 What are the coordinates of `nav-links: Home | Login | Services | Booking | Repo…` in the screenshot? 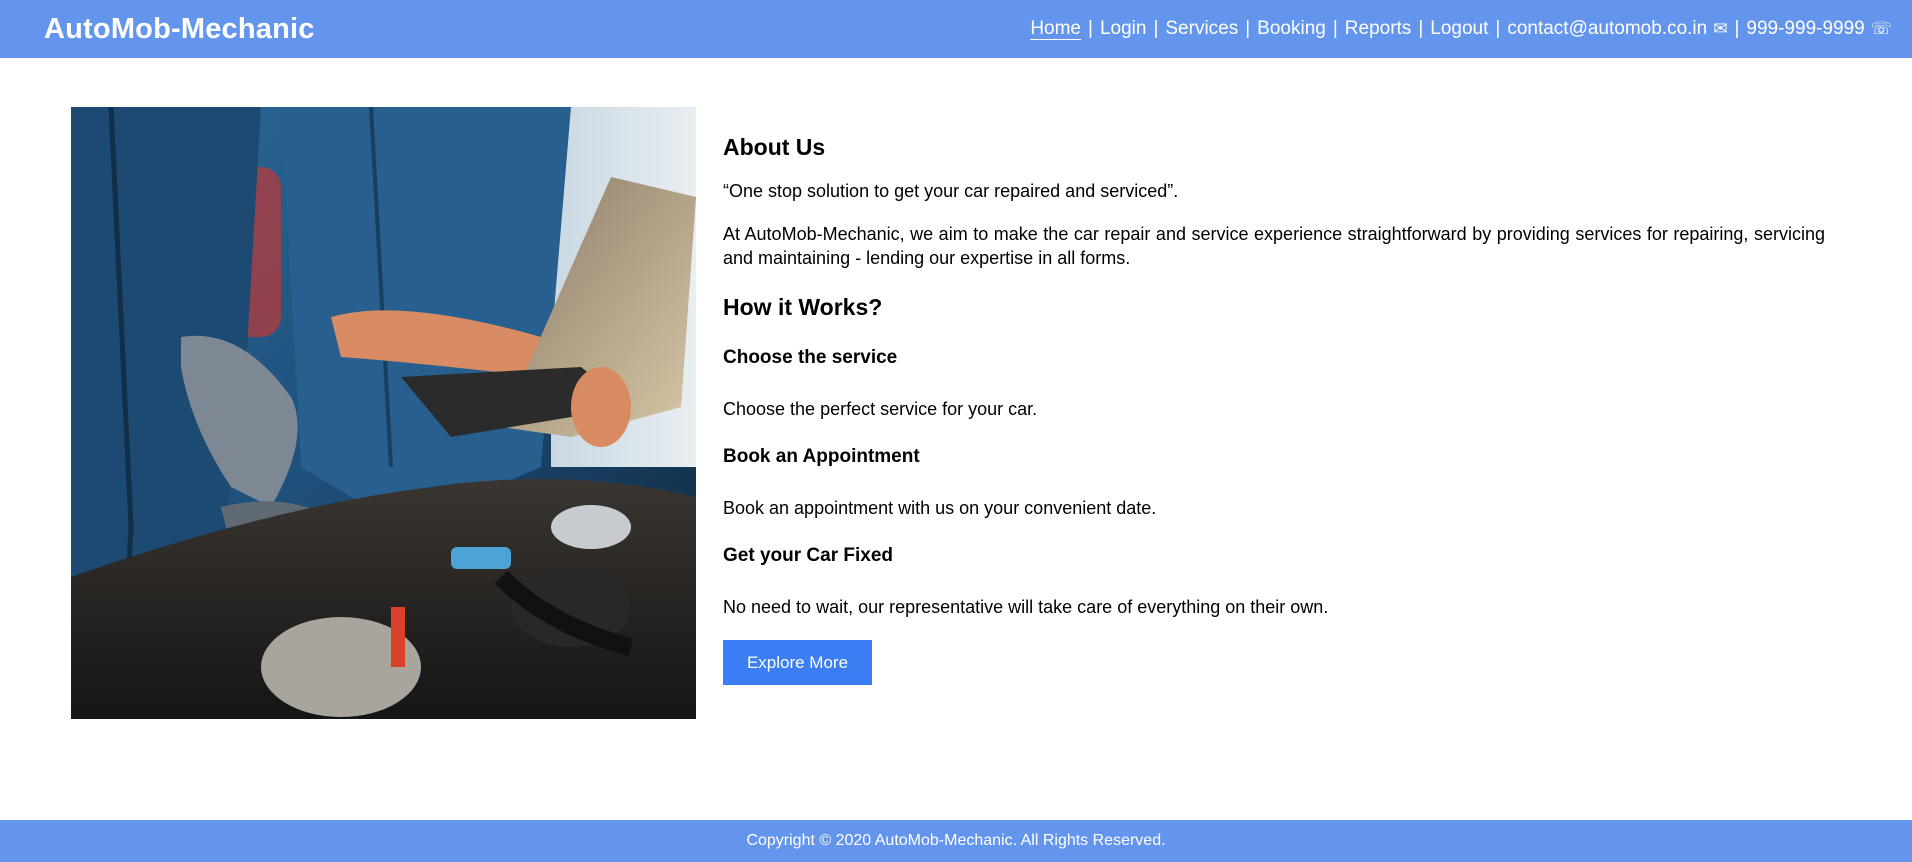 It's located at (1461, 29).